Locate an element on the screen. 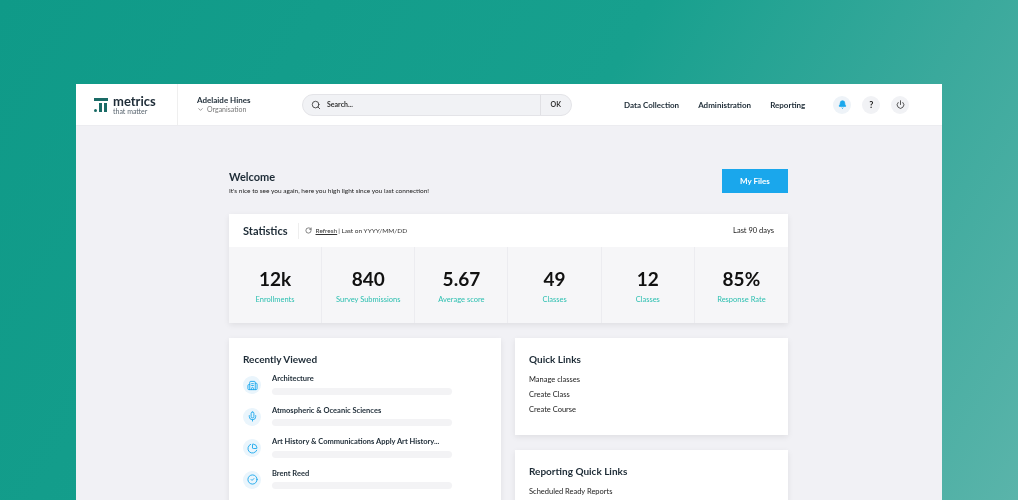  stat-value: 12k is located at coordinates (275, 279).